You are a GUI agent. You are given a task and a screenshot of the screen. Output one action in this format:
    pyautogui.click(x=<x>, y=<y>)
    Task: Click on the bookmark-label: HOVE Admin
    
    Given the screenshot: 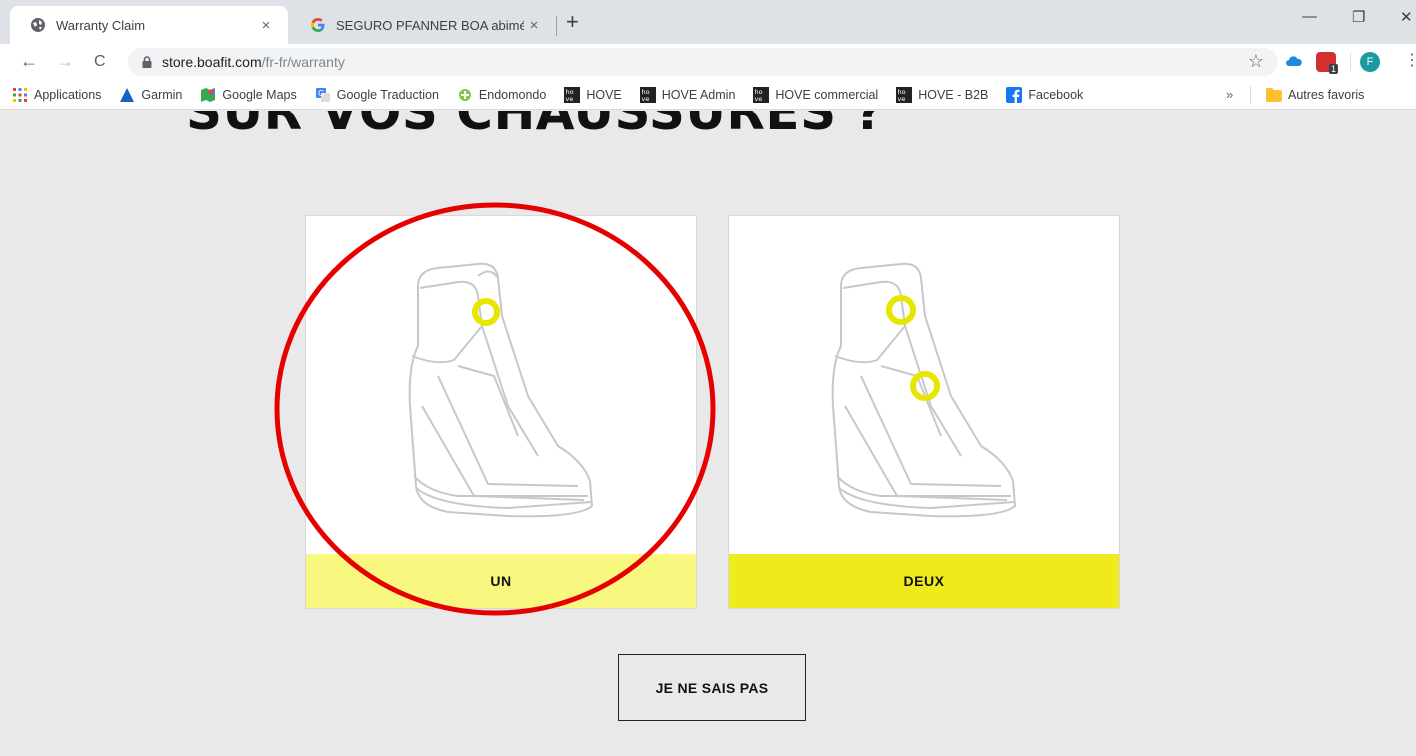 What is the action you would take?
    pyautogui.click(x=698, y=94)
    